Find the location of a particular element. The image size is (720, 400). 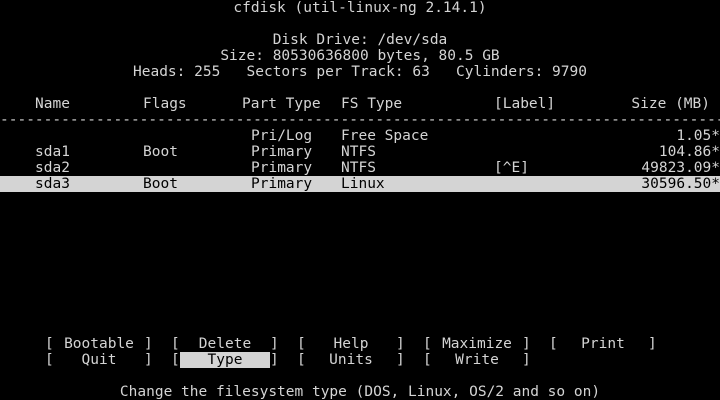

partition-row: sda1 Boot Primary NTFS 104.86* is located at coordinates (360, 152).